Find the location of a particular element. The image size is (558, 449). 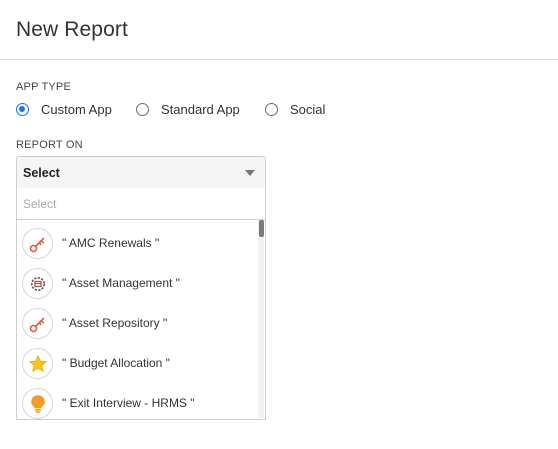

radio-label: Custom App is located at coordinates (76, 109).